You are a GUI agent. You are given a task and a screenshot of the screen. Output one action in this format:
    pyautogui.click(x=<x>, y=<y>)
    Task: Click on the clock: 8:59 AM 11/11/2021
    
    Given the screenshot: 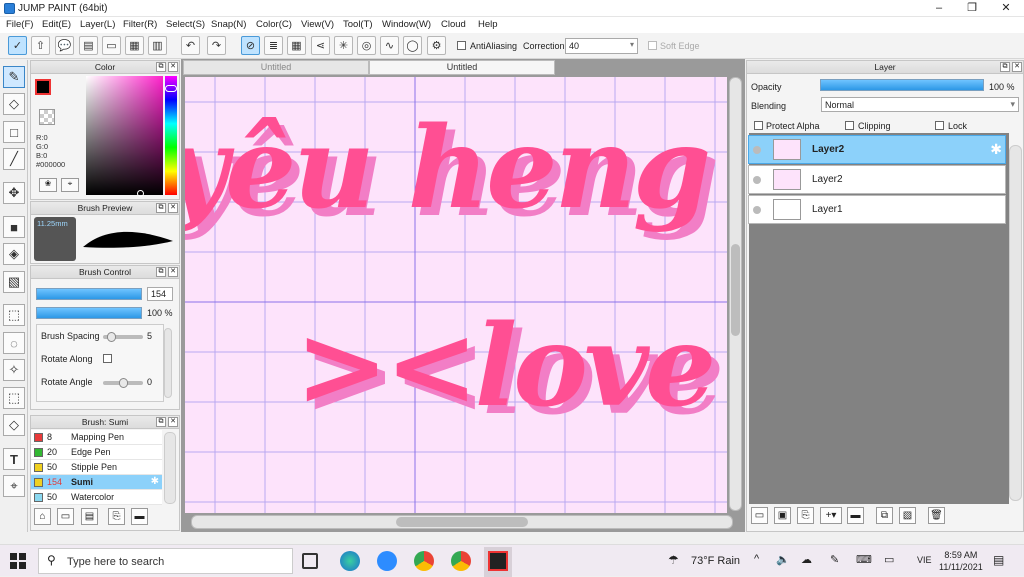 What is the action you would take?
    pyautogui.click(x=961, y=561)
    